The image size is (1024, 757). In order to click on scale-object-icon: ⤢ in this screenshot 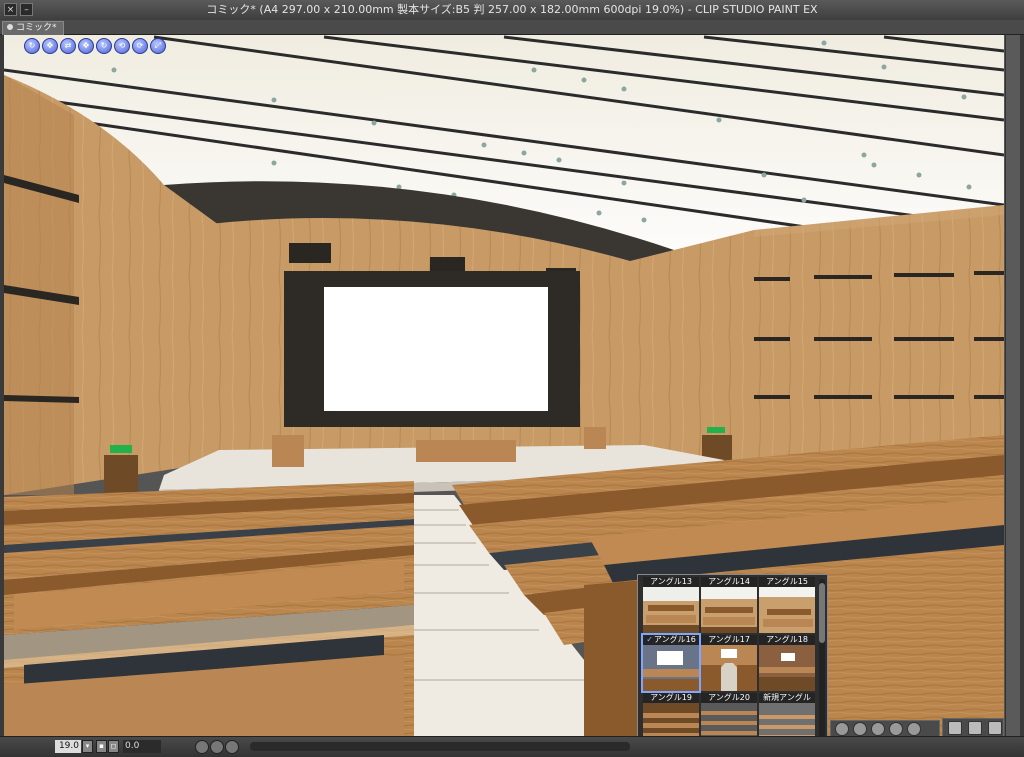, I will do `click(158, 46)`.